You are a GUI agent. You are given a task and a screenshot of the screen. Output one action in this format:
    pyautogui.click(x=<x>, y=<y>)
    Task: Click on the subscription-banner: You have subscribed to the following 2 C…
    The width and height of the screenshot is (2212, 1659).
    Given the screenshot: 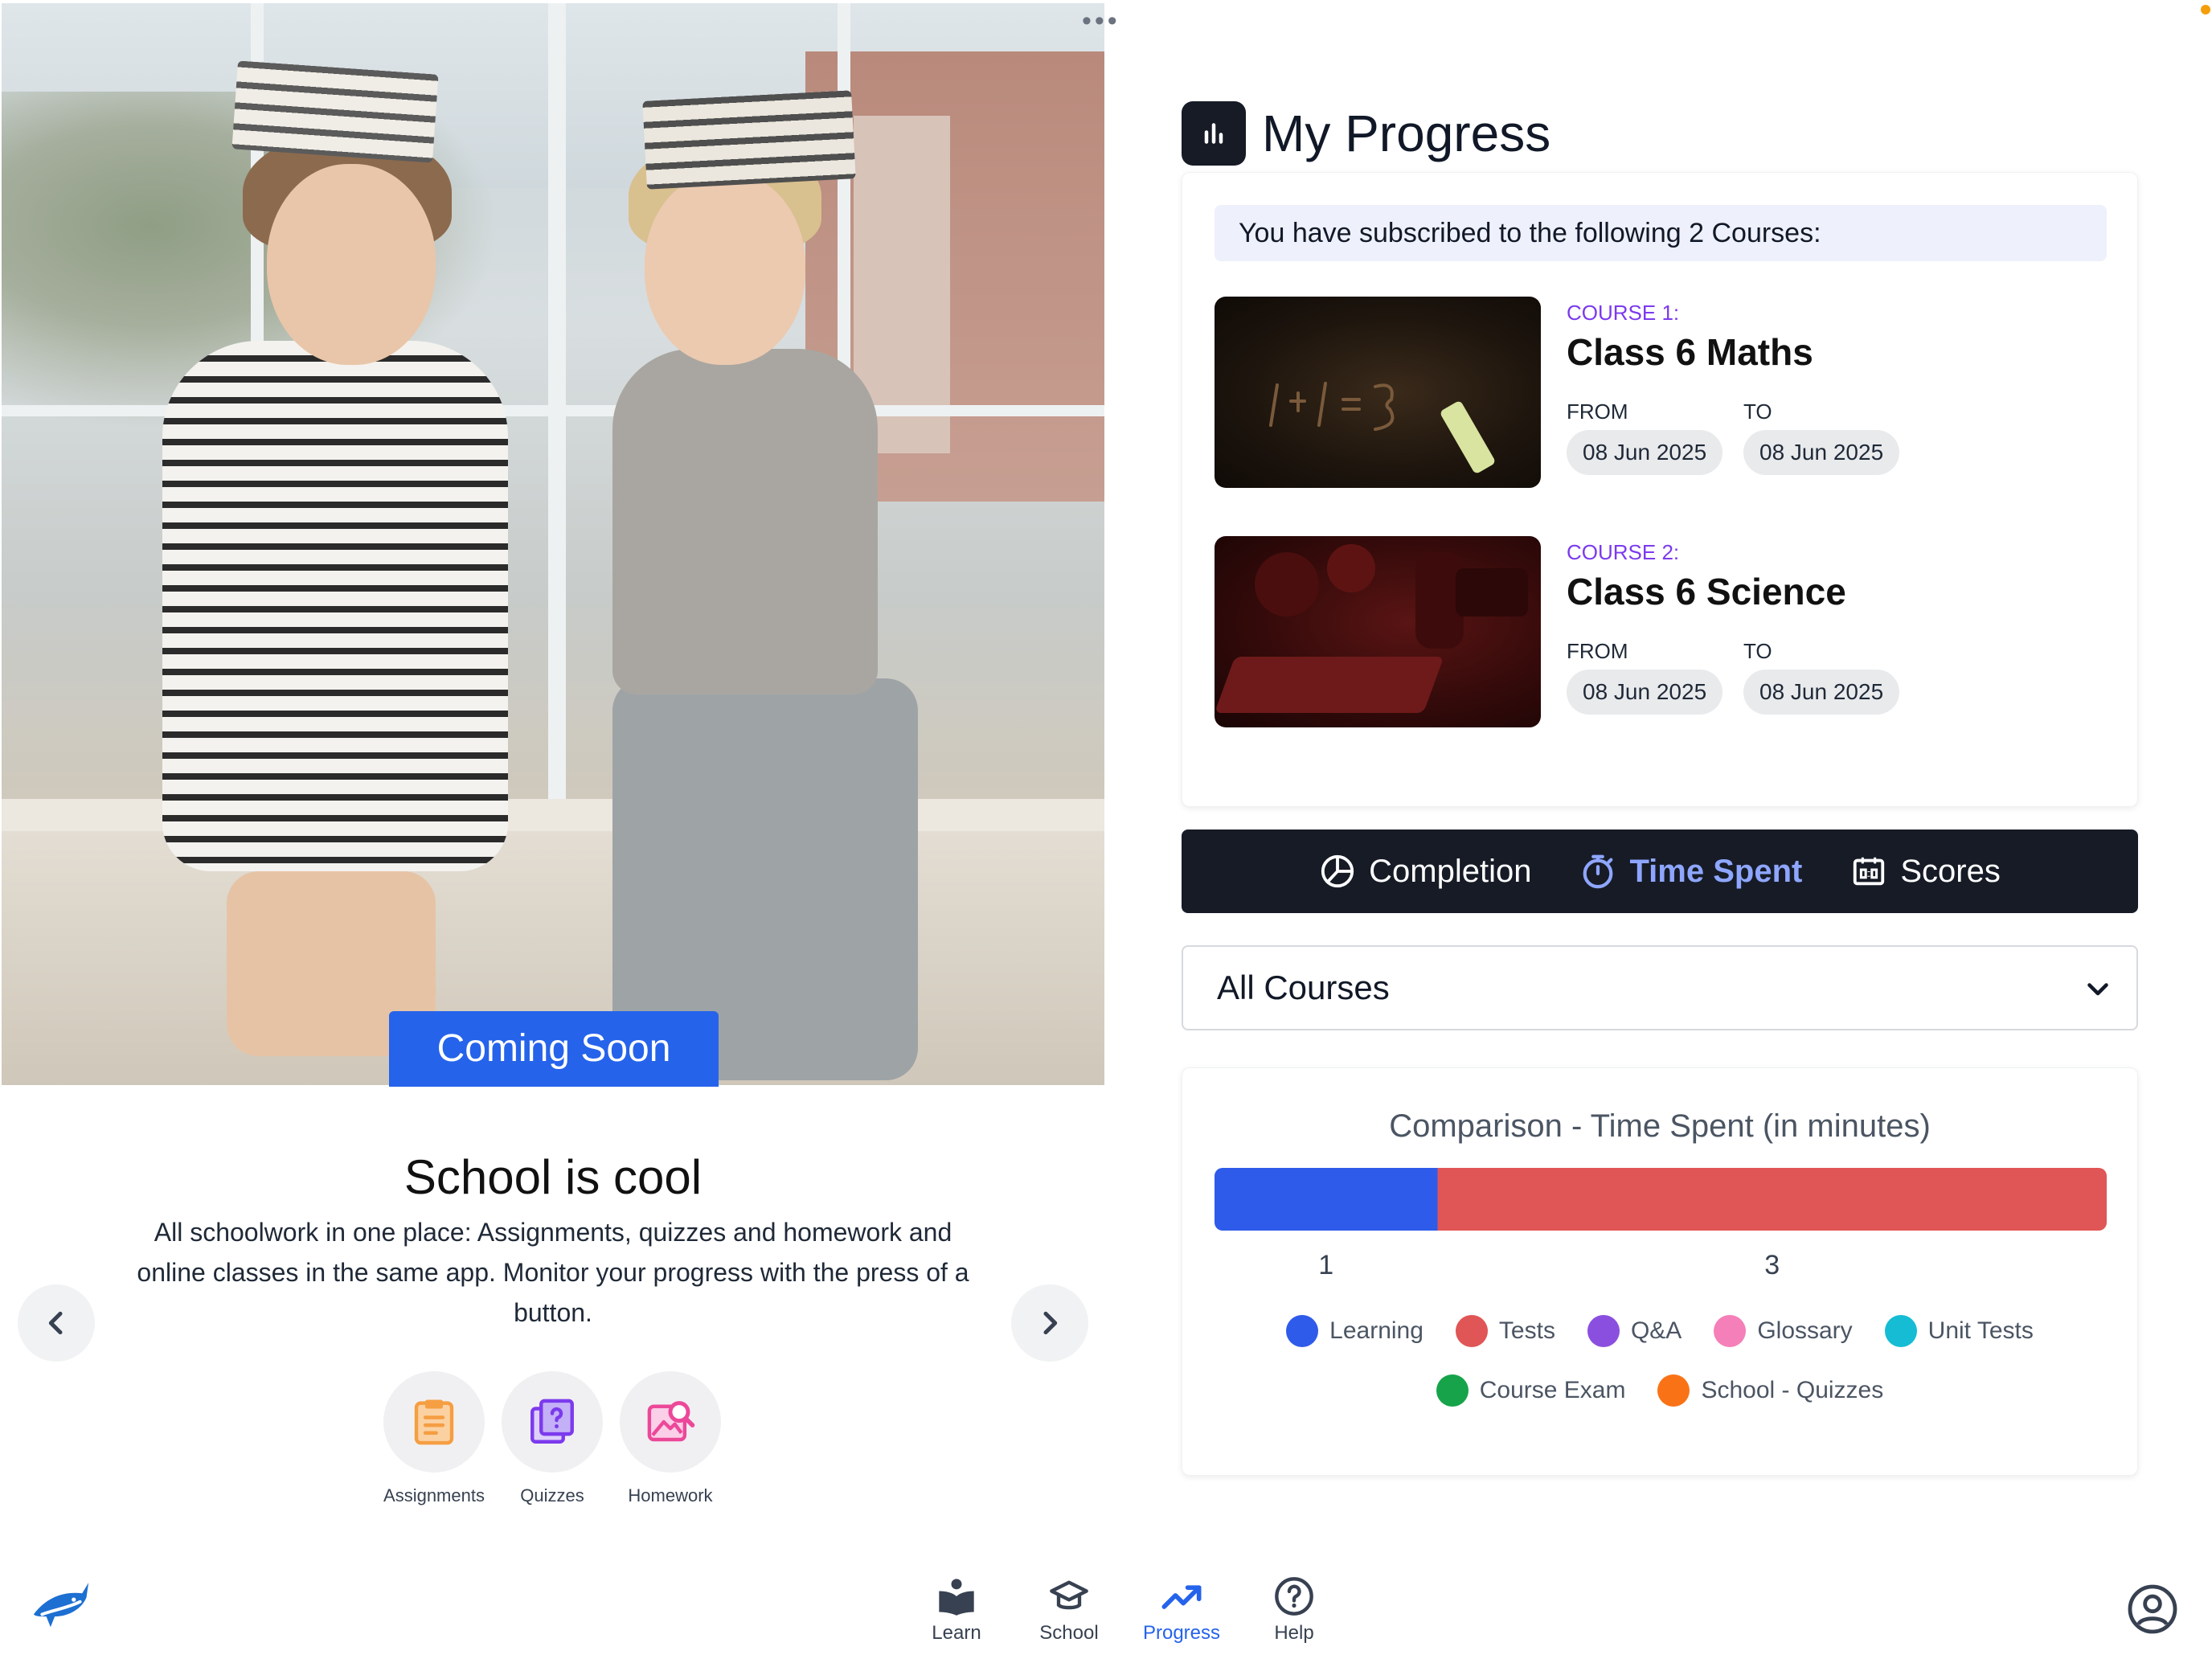 What is the action you would take?
    pyautogui.click(x=1661, y=233)
    